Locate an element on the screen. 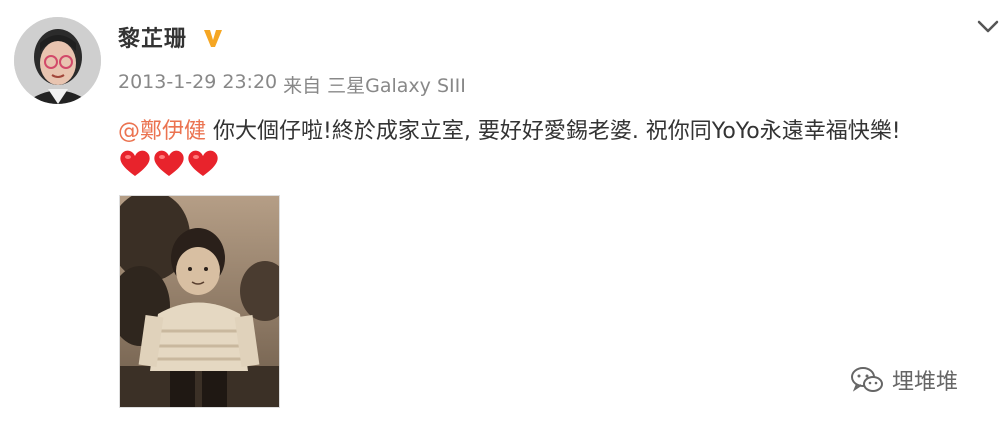 The height and width of the screenshot is (421, 1000). chevron-down-icon is located at coordinates (987, 27).